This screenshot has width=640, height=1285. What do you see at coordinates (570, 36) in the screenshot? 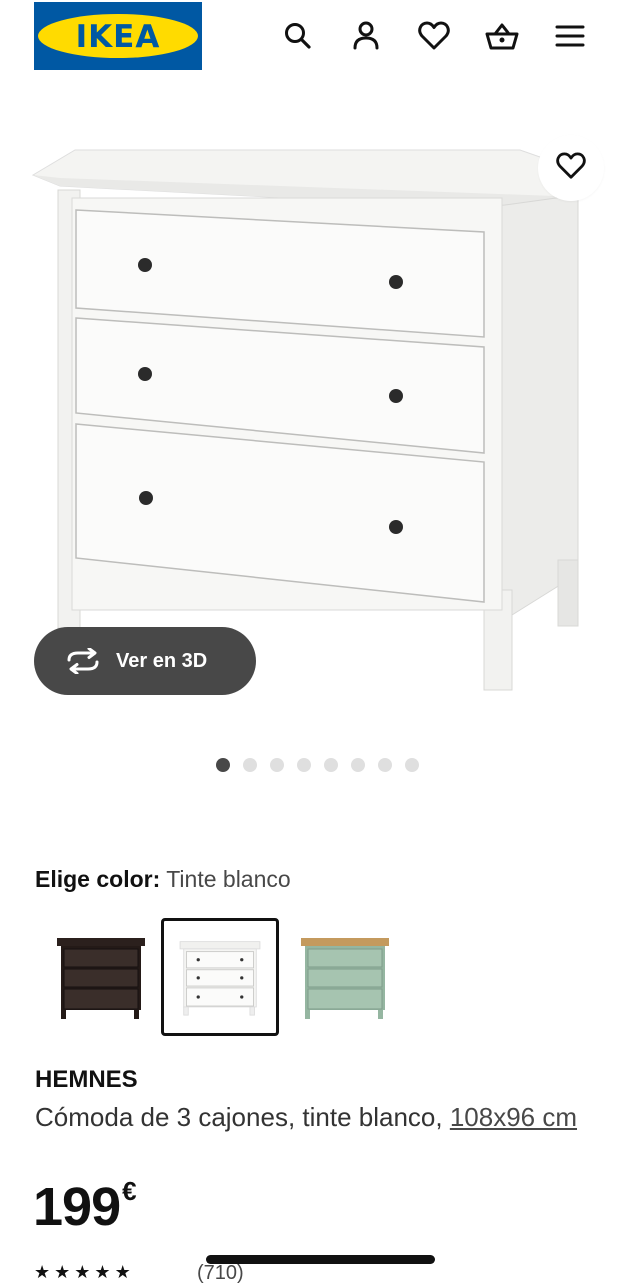
I see `menu-icon` at bounding box center [570, 36].